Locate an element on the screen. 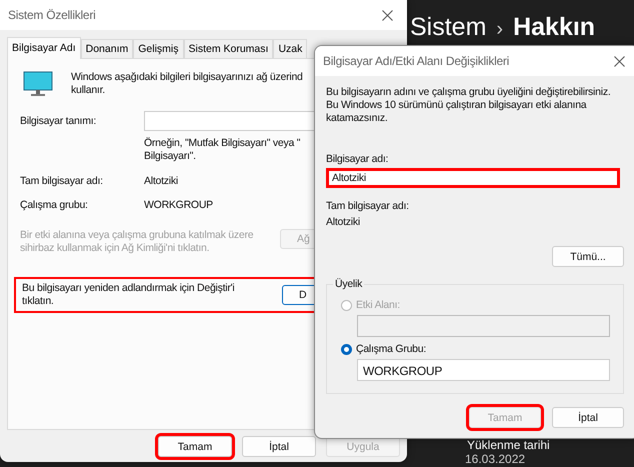 Image resolution: width=634 pixels, height=467 pixels. group-legend: Üyelik is located at coordinates (348, 284).